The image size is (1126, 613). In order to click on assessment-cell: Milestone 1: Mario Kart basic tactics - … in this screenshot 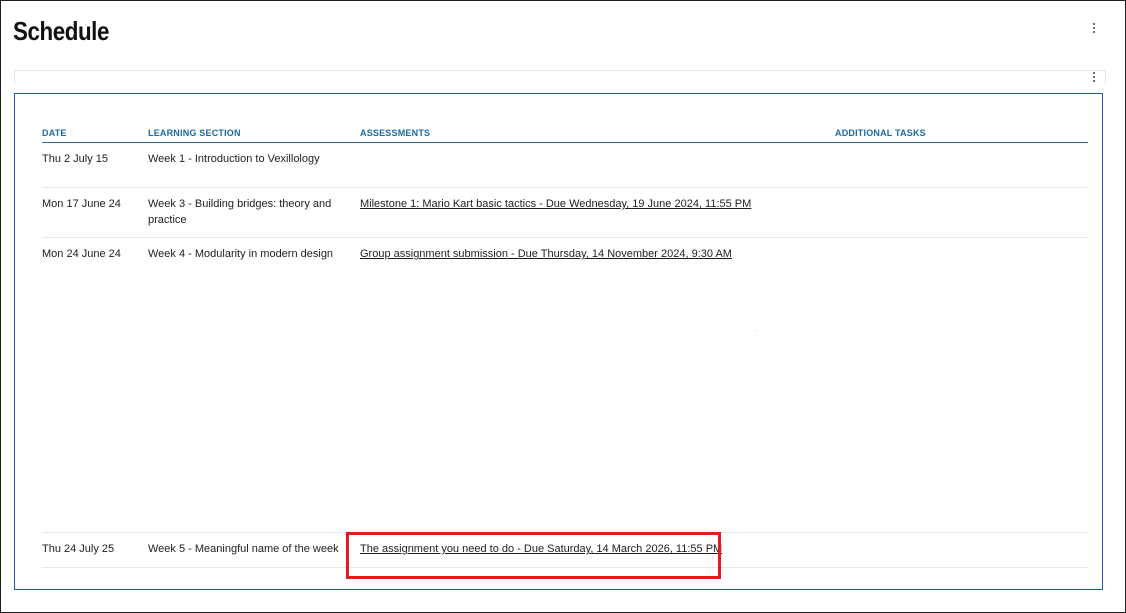, I will do `click(597, 212)`.